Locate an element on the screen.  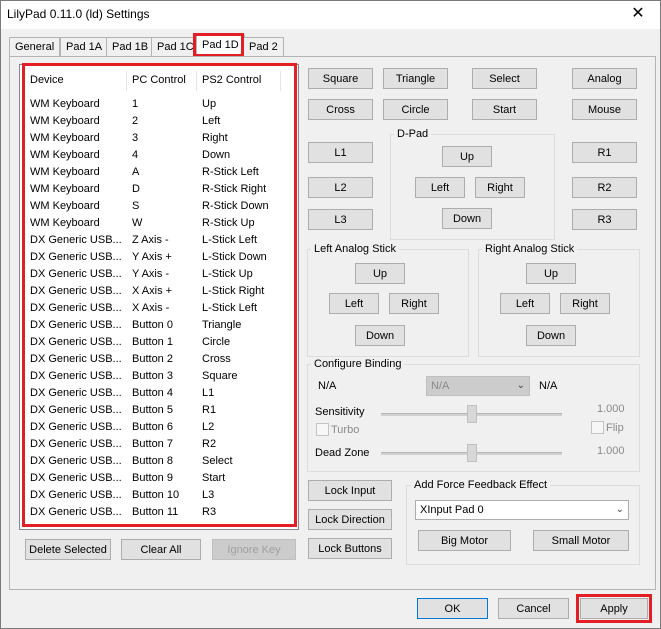
square-button: Square is located at coordinates (340, 78).